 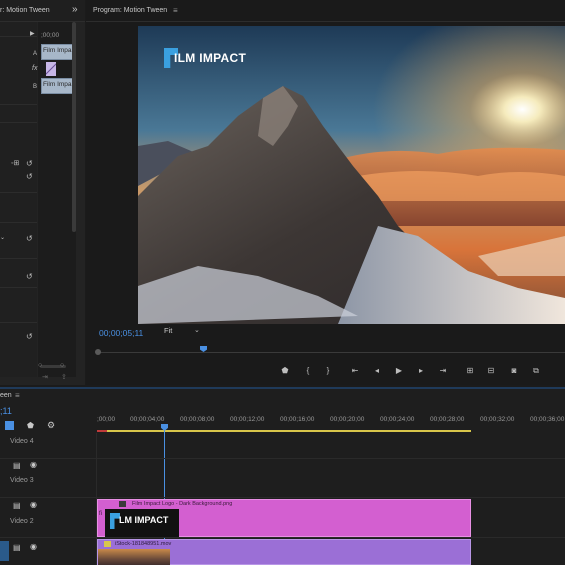 What do you see at coordinates (48, 445) in the screenshot?
I see `track-header-video4: Video 4` at bounding box center [48, 445].